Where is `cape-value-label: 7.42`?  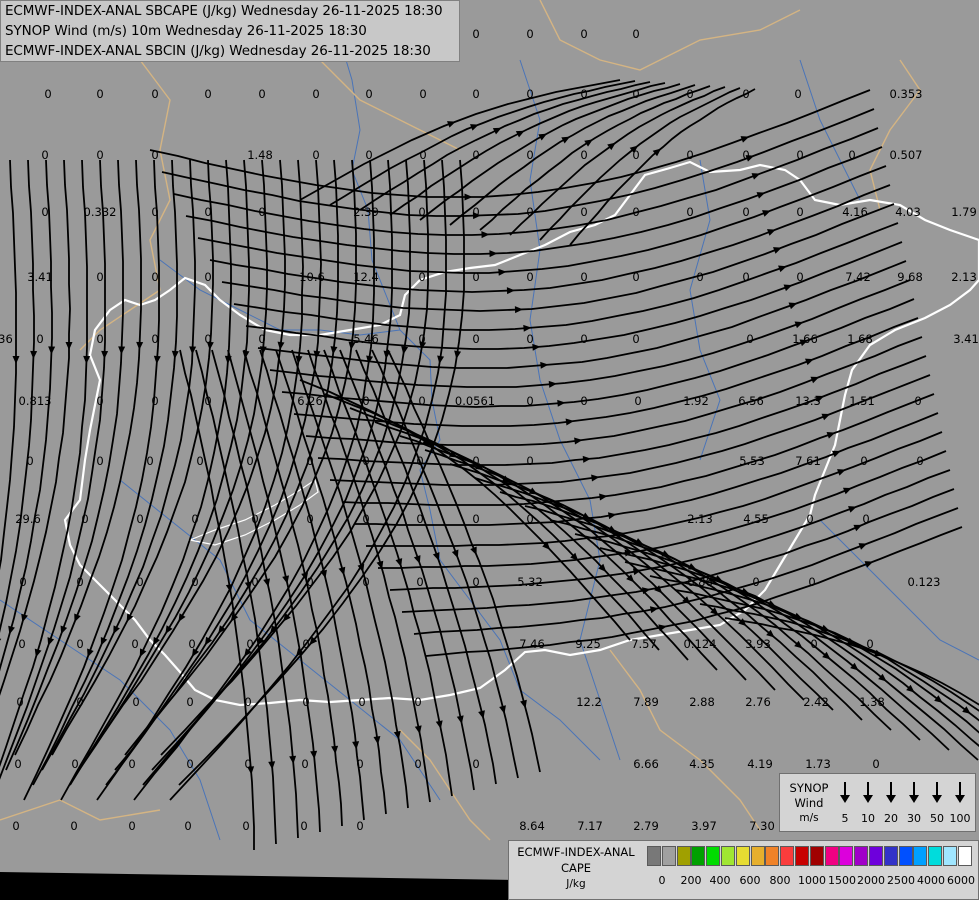
cape-value-label: 7.42 is located at coordinates (858, 277).